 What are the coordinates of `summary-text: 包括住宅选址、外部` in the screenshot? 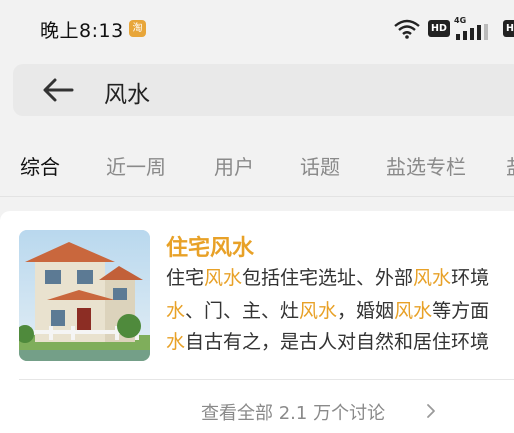 It's located at (328, 278).